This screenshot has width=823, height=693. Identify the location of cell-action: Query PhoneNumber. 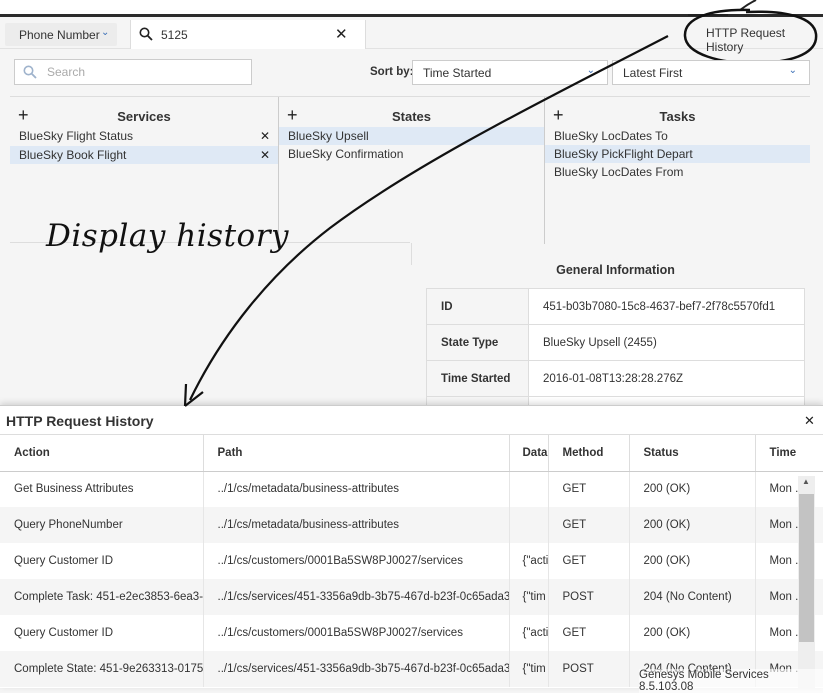
(101, 525).